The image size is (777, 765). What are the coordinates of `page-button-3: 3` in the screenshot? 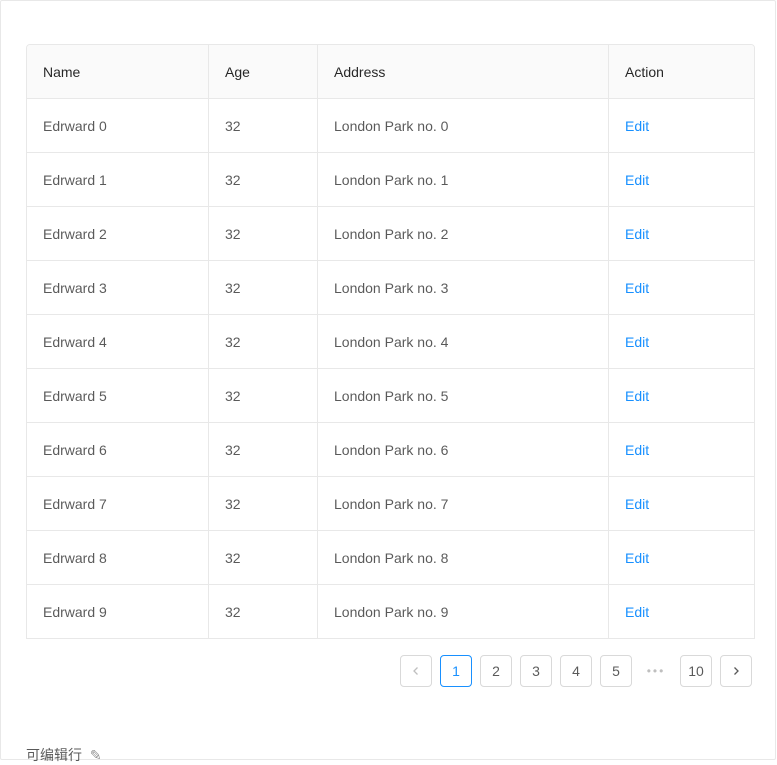 It's located at (536, 671).